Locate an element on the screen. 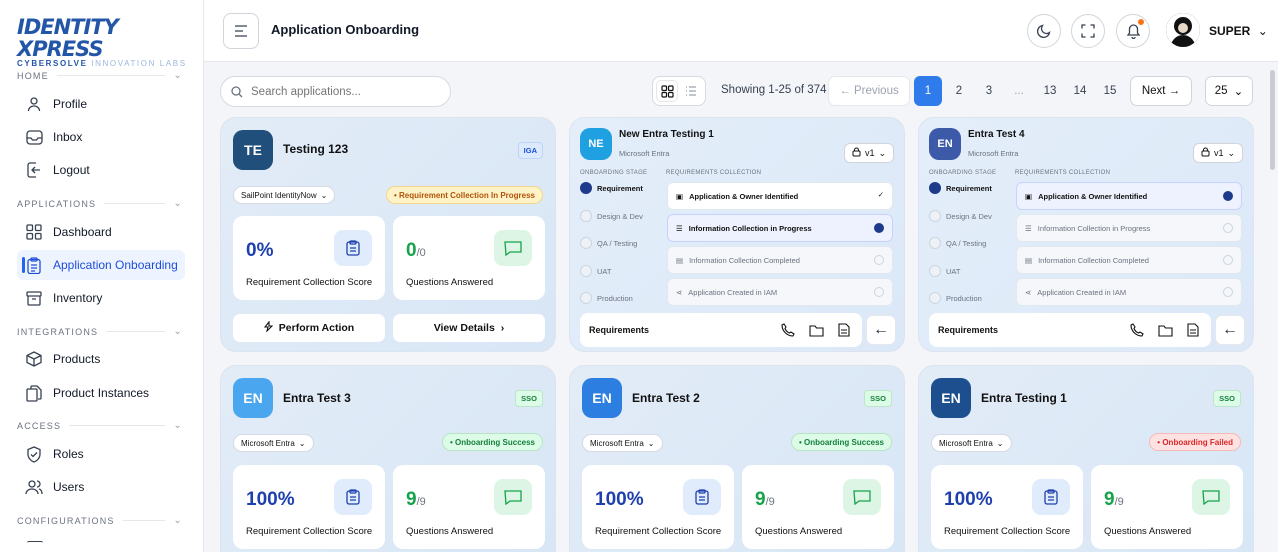 The height and width of the screenshot is (552, 1278). section-applications: APPLICATIONS ⌄ is located at coordinates (100, 203).